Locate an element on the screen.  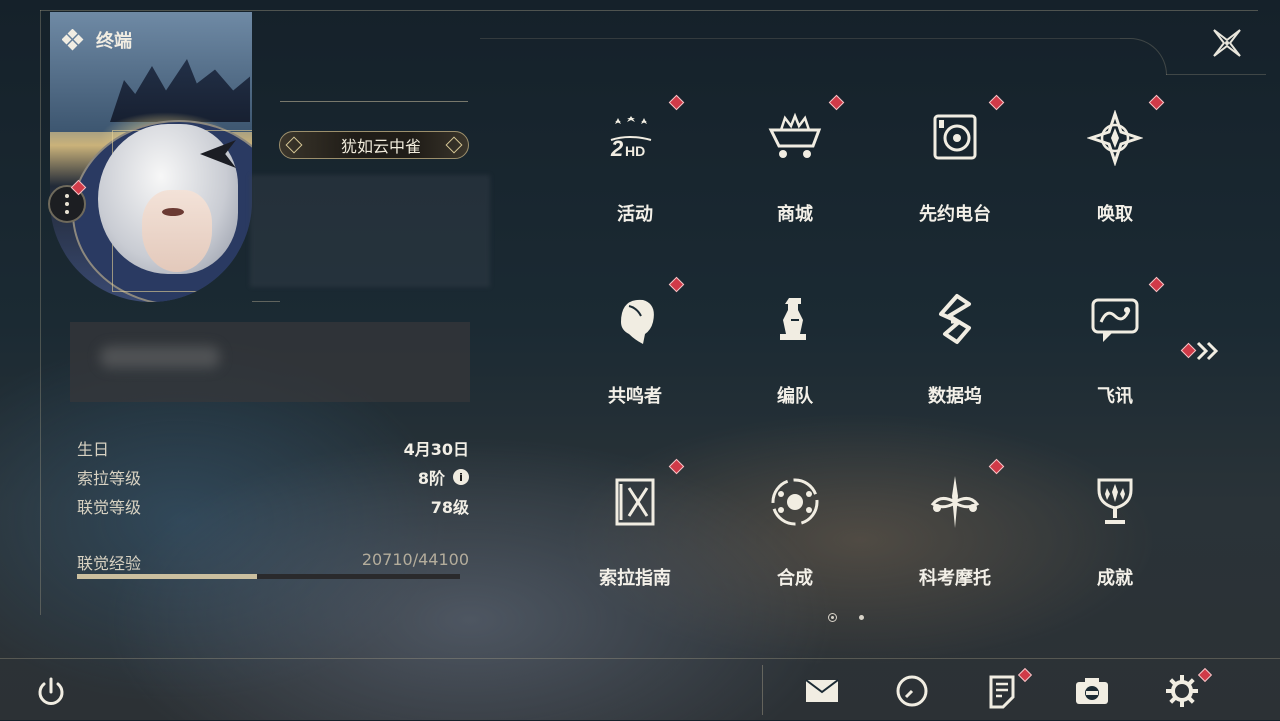
info-key: 索拉等级 is located at coordinates (109, 478).